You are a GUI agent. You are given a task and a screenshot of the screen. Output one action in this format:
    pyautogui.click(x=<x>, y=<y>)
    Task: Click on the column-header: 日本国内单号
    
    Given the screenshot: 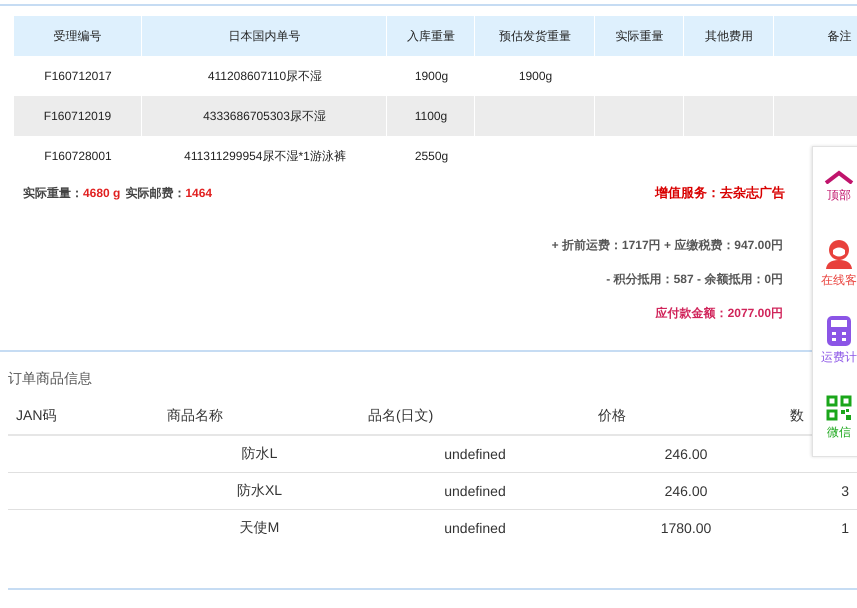 What is the action you would take?
    pyautogui.click(x=265, y=36)
    